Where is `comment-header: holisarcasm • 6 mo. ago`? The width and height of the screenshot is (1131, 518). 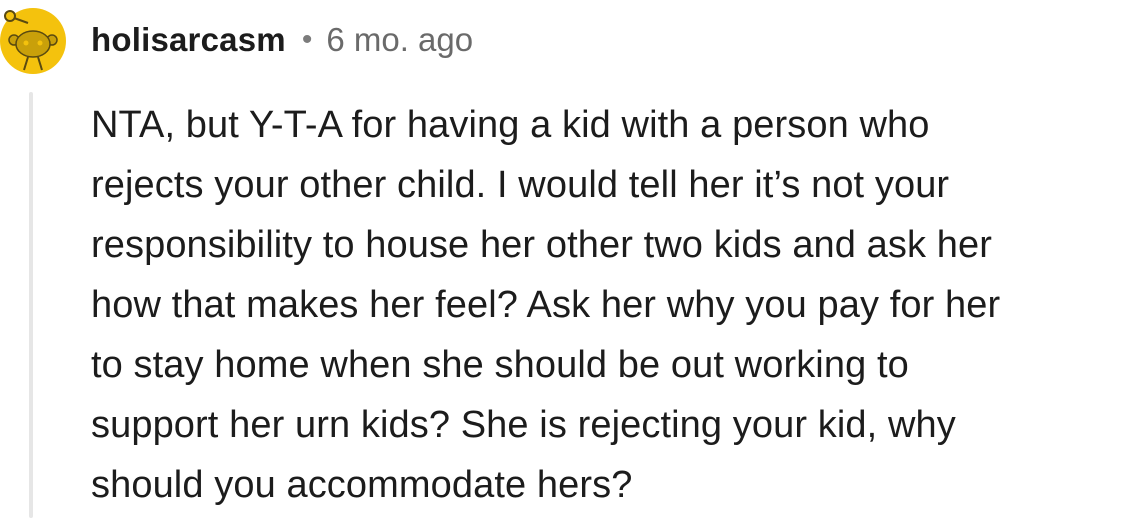 comment-header: holisarcasm • 6 mo. ago is located at coordinates (282, 40).